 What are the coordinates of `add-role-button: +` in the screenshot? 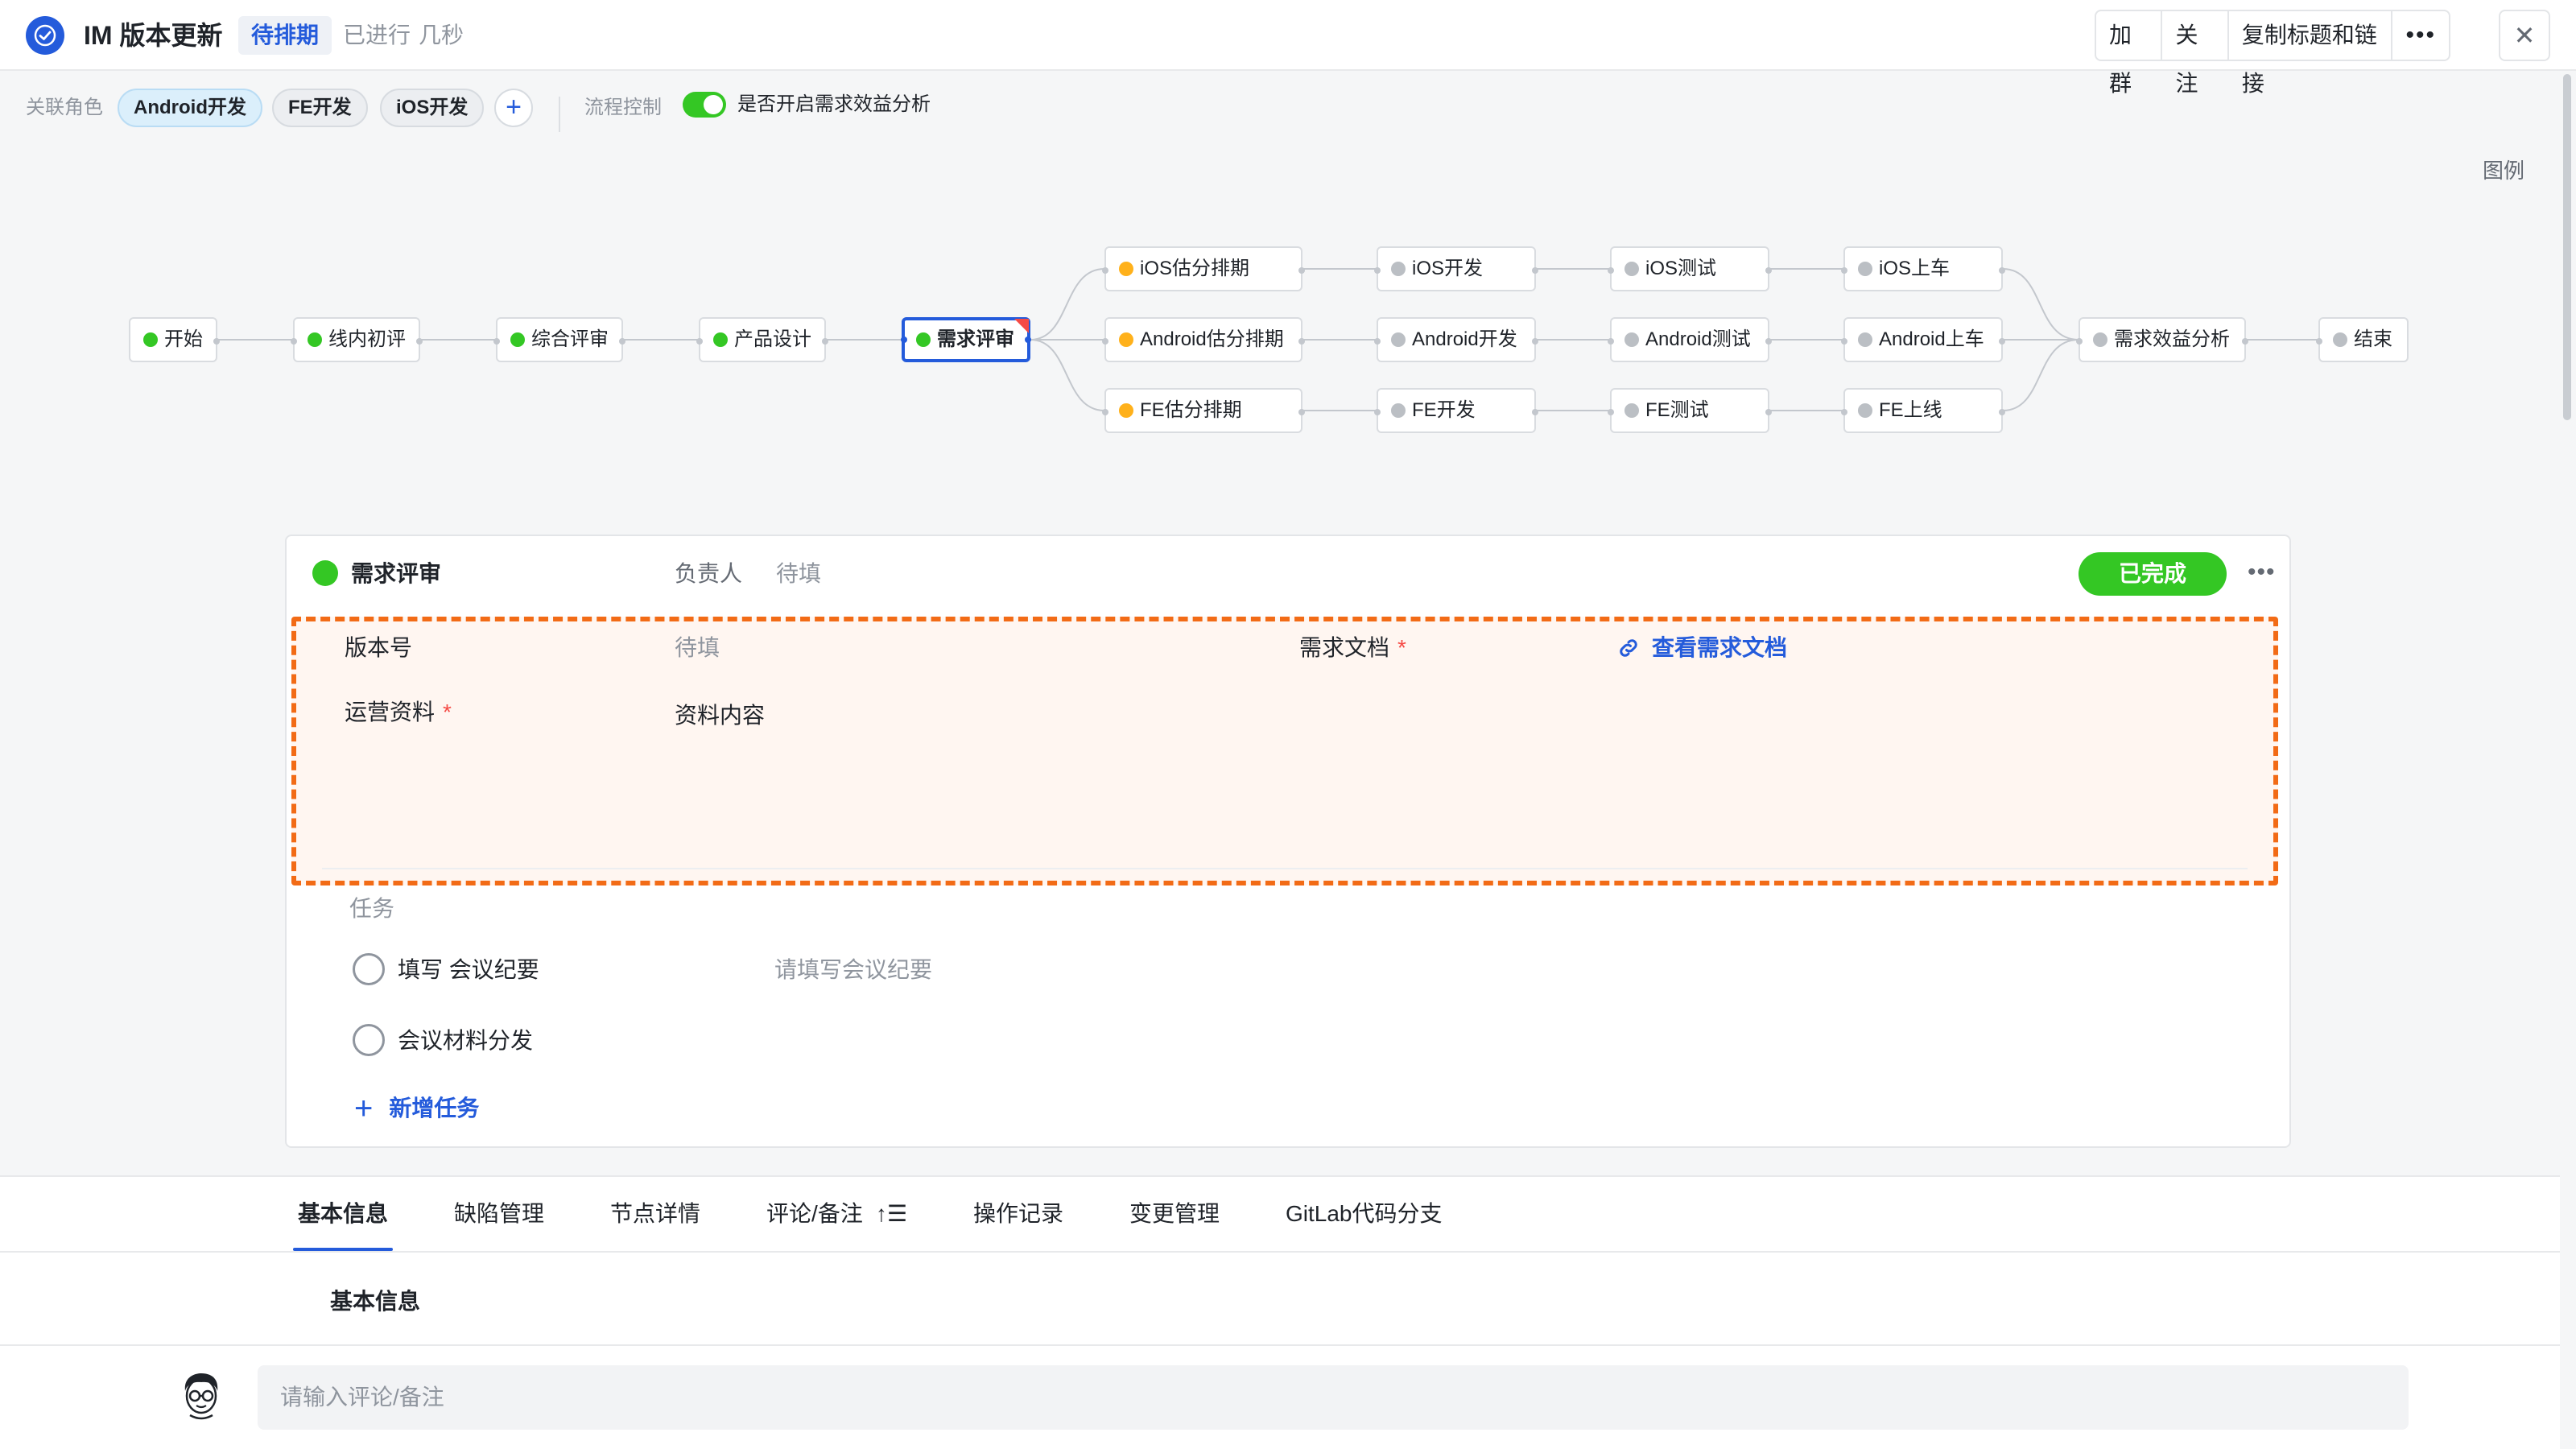 It's located at (513, 108).